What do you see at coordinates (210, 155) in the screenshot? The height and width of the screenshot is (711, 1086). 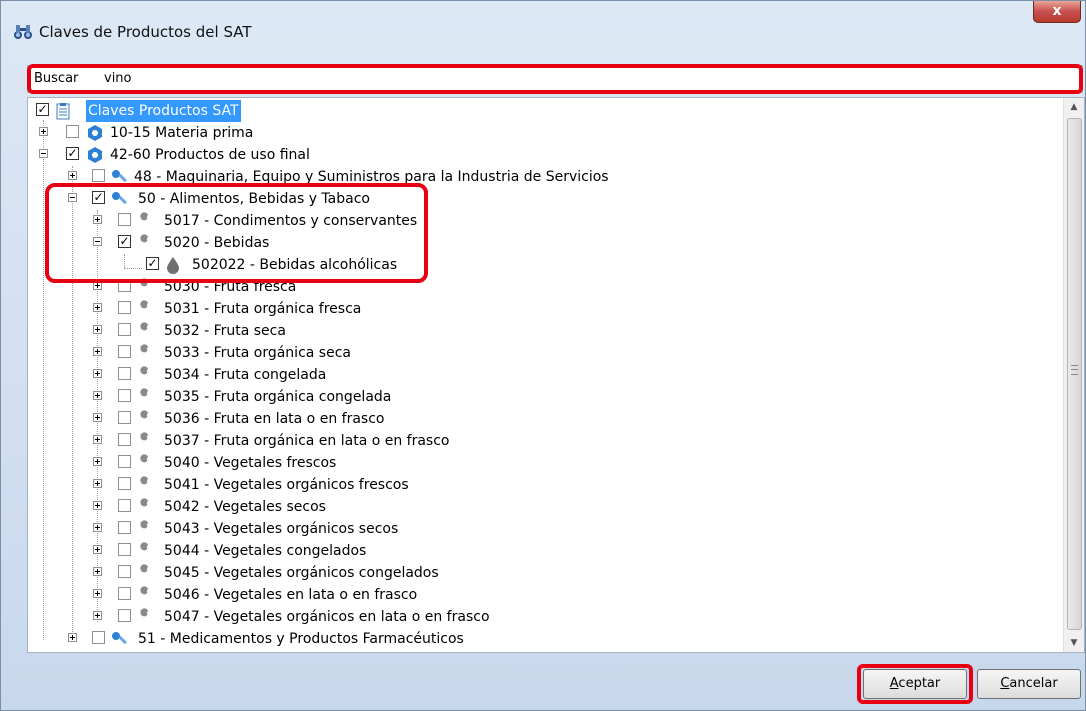 I see `tree-node-label: 42-60 Productos de uso final` at bounding box center [210, 155].